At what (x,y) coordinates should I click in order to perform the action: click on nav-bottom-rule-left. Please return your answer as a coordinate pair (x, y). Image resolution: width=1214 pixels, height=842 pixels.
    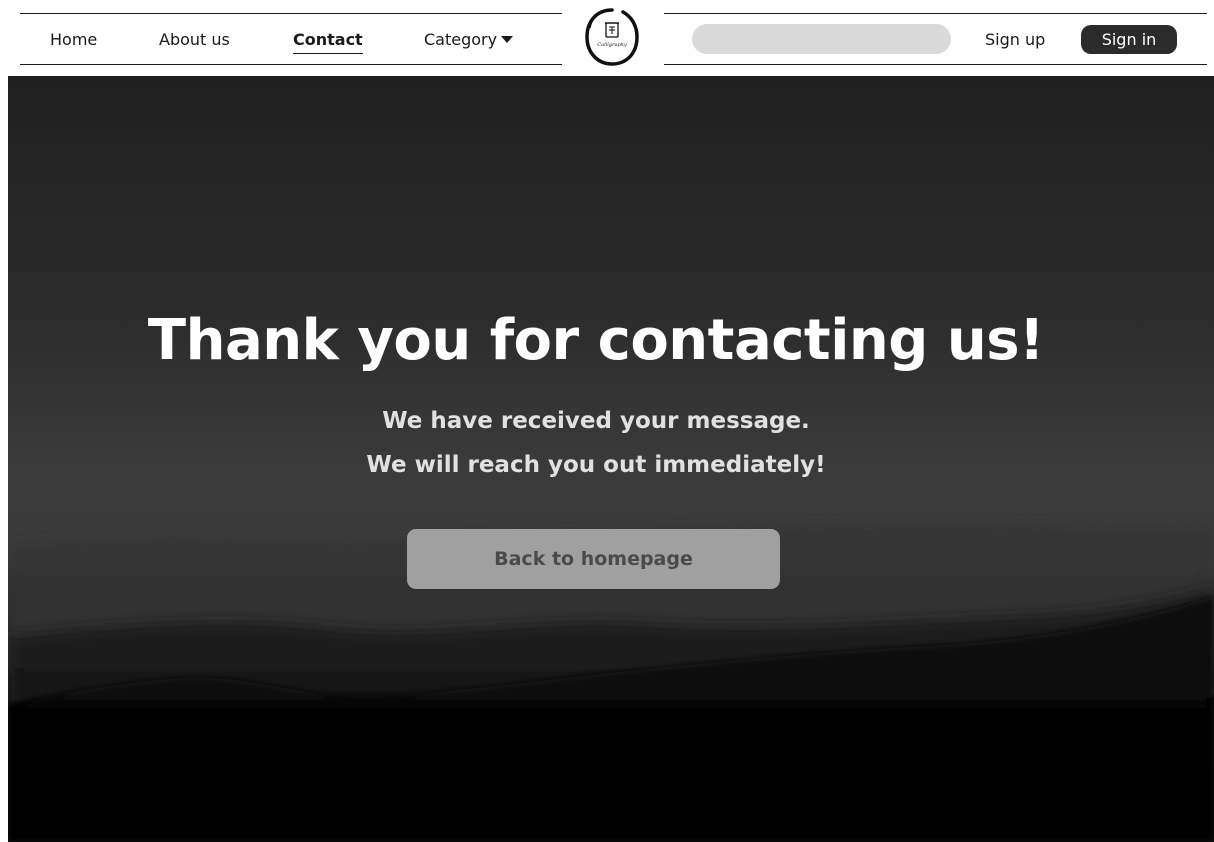
    Looking at the image, I should click on (291, 64).